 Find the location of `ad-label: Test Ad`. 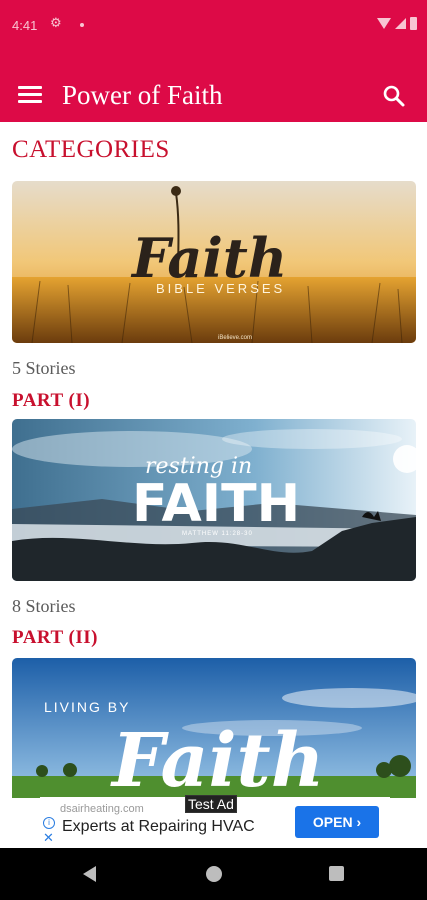

ad-label: Test Ad is located at coordinates (211, 804).